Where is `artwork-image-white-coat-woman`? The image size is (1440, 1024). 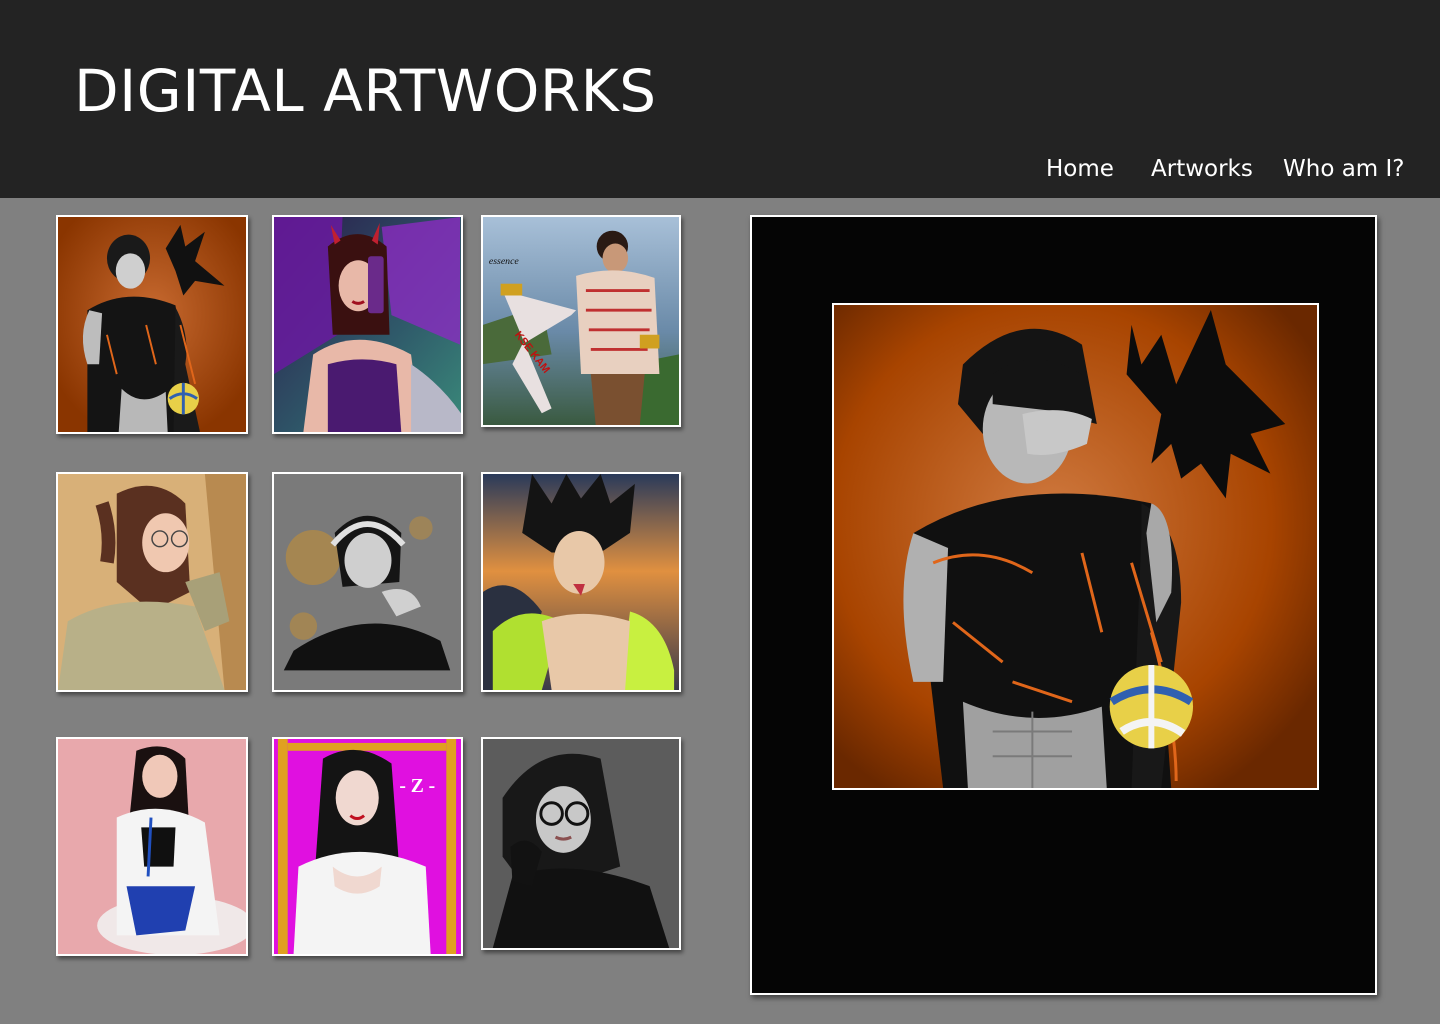 artwork-image-white-coat-woman is located at coordinates (152, 846).